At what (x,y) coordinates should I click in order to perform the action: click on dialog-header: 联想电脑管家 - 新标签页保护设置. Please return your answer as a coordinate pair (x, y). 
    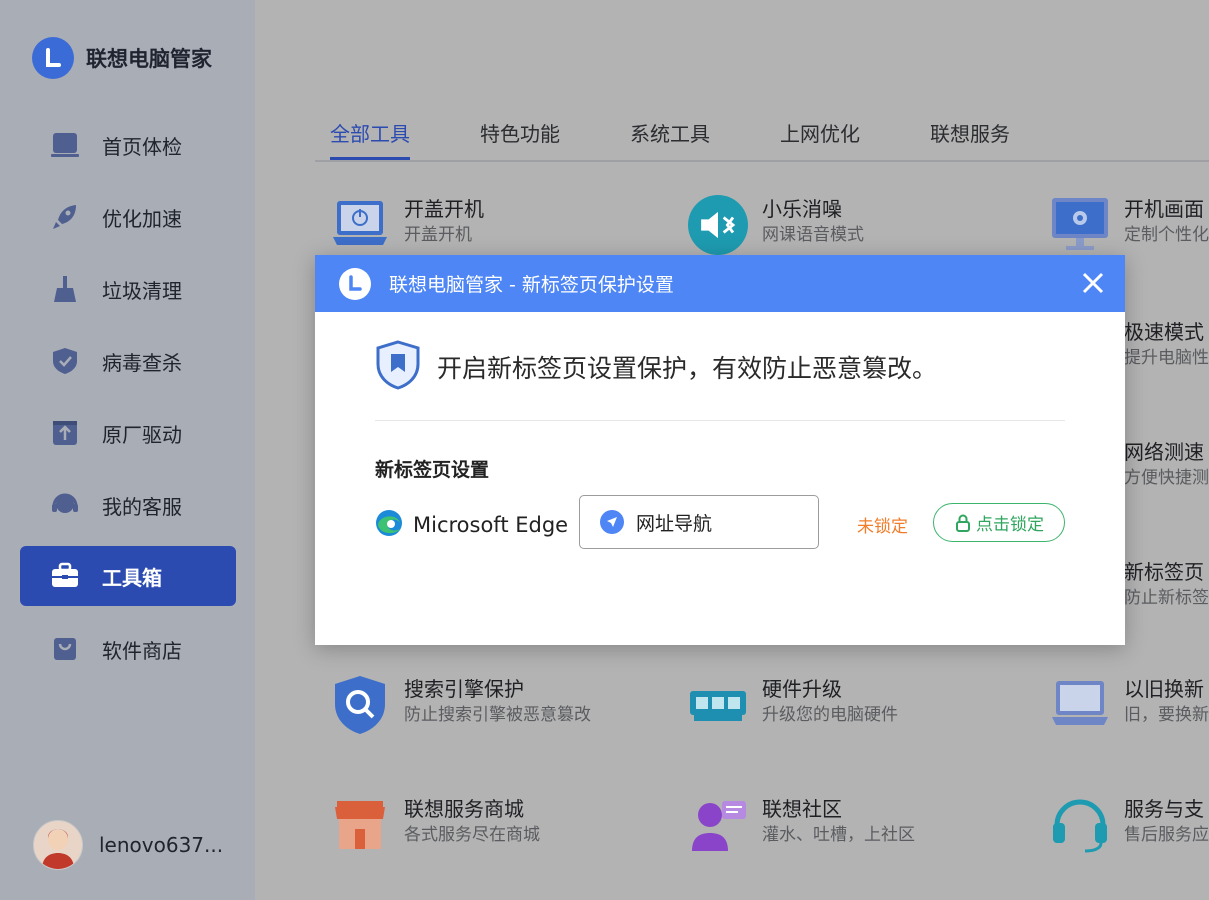
    Looking at the image, I should click on (720, 283).